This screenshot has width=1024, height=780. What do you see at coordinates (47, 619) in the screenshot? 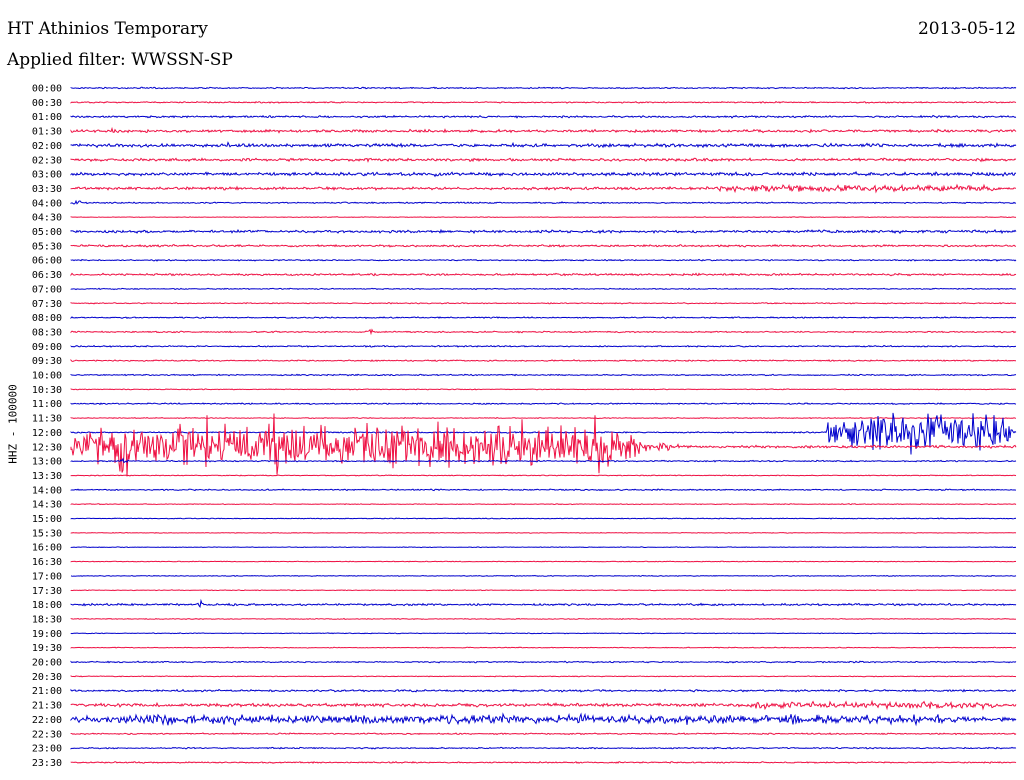
I see `time-label: 18:30` at bounding box center [47, 619].